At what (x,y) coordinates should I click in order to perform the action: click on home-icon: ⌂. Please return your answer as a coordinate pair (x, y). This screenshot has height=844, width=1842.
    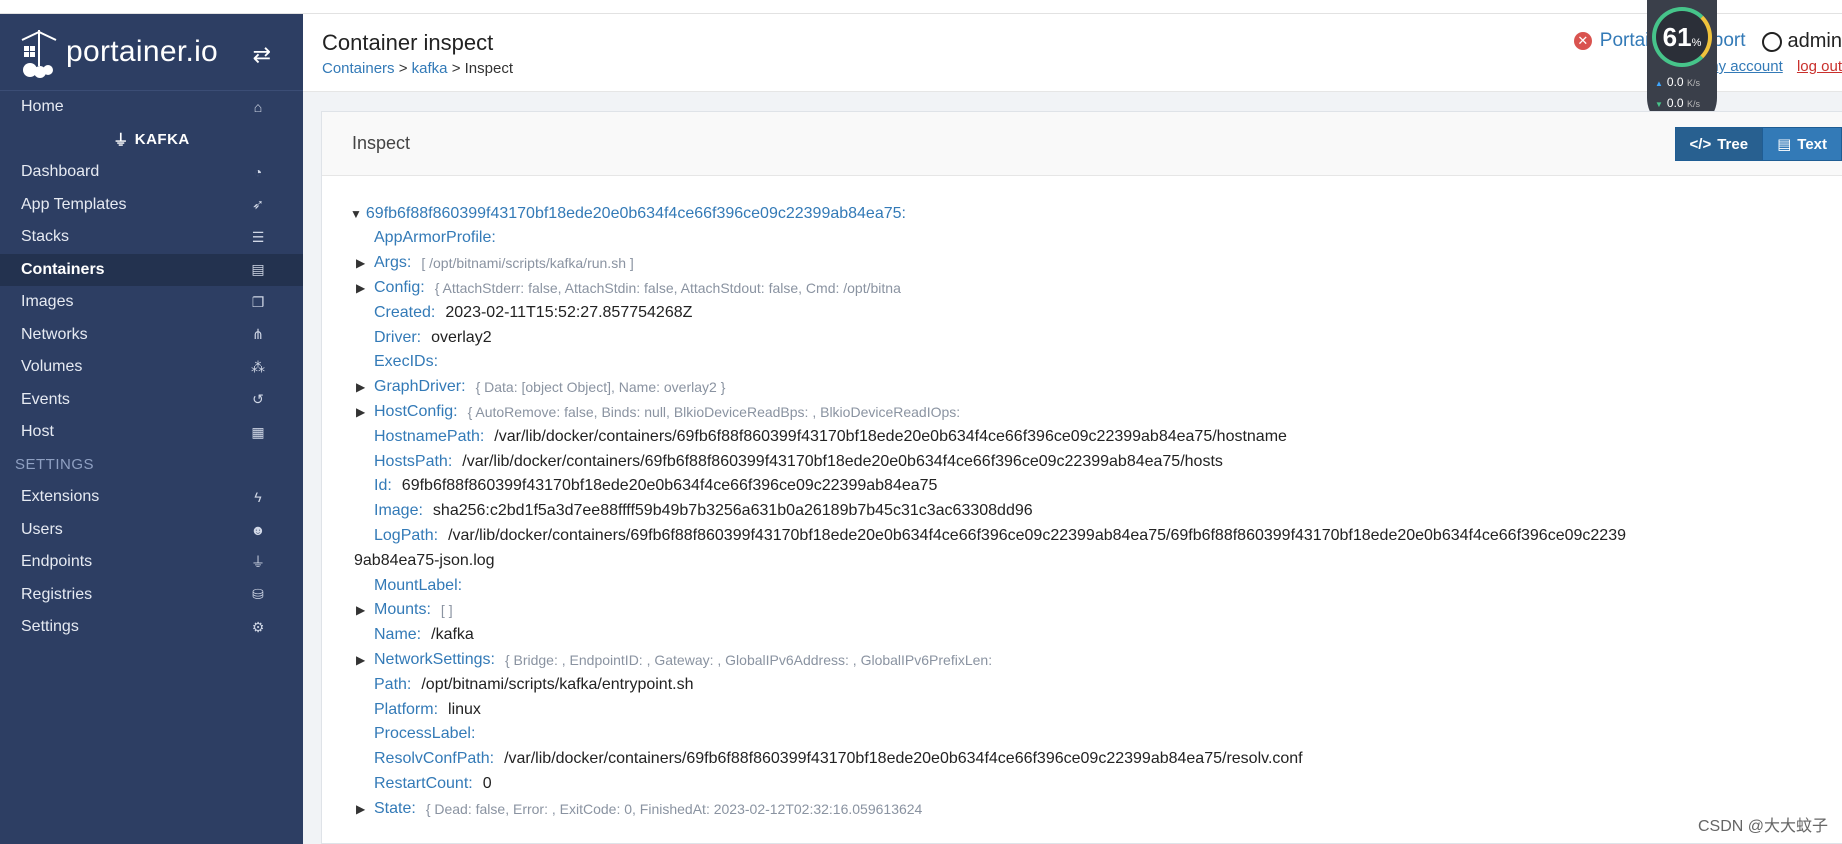
    Looking at the image, I should click on (258, 107).